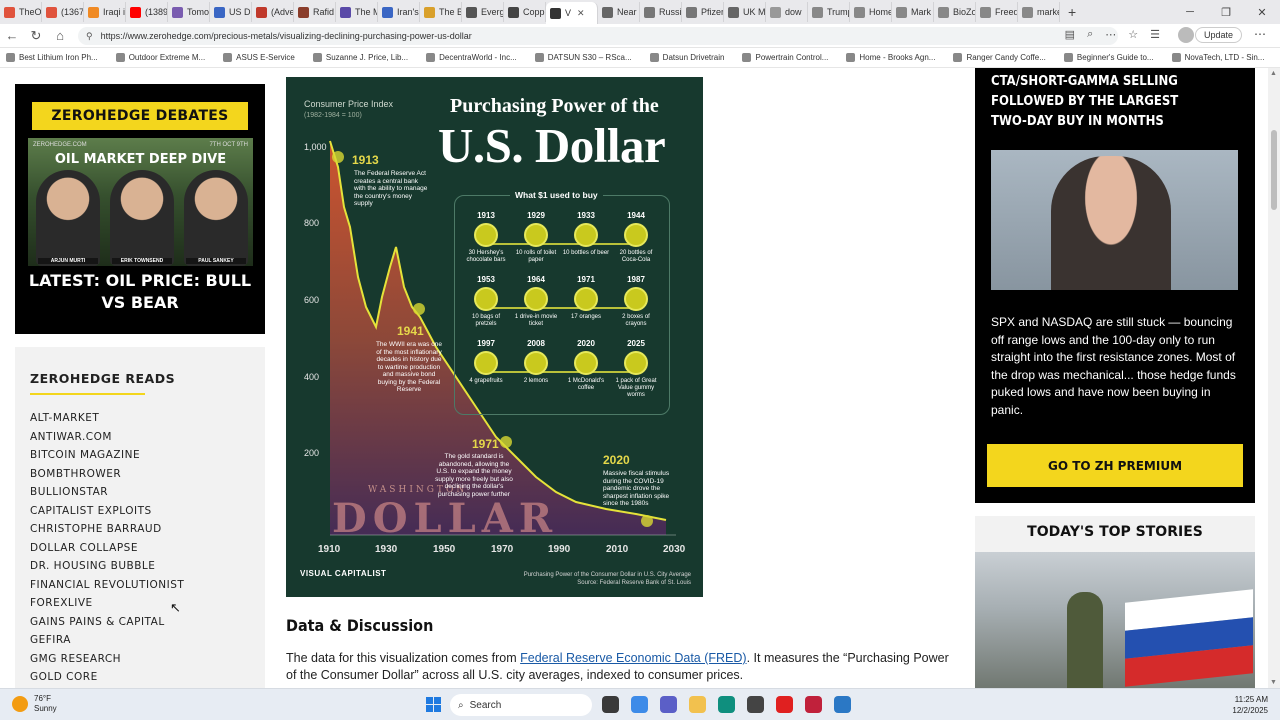  What do you see at coordinates (1039, 12) in the screenshot?
I see `browser-tab: marke` at bounding box center [1039, 12].